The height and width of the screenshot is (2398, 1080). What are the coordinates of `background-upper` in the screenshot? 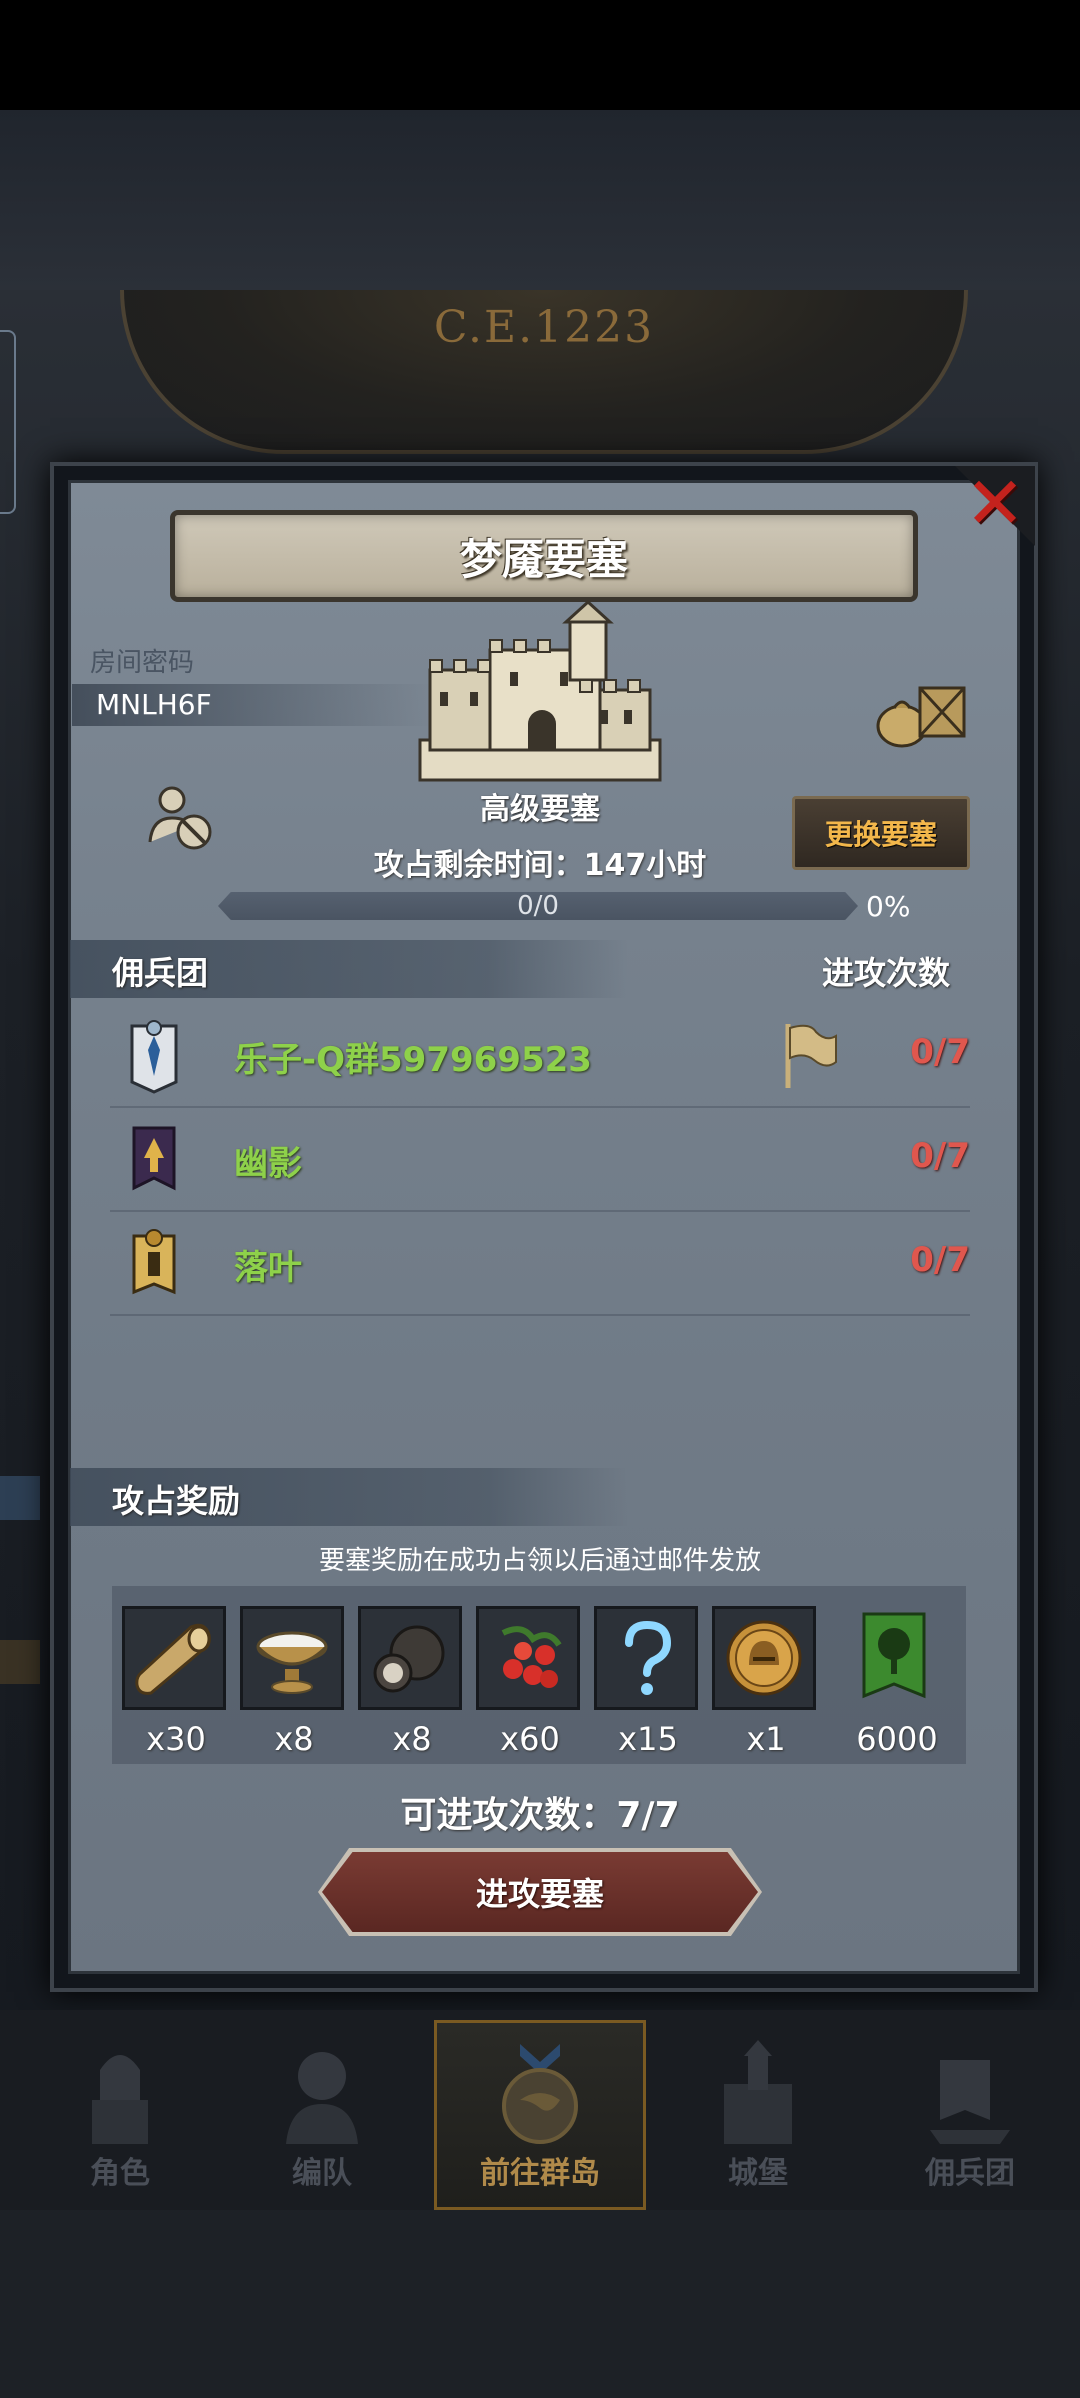 It's located at (540, 200).